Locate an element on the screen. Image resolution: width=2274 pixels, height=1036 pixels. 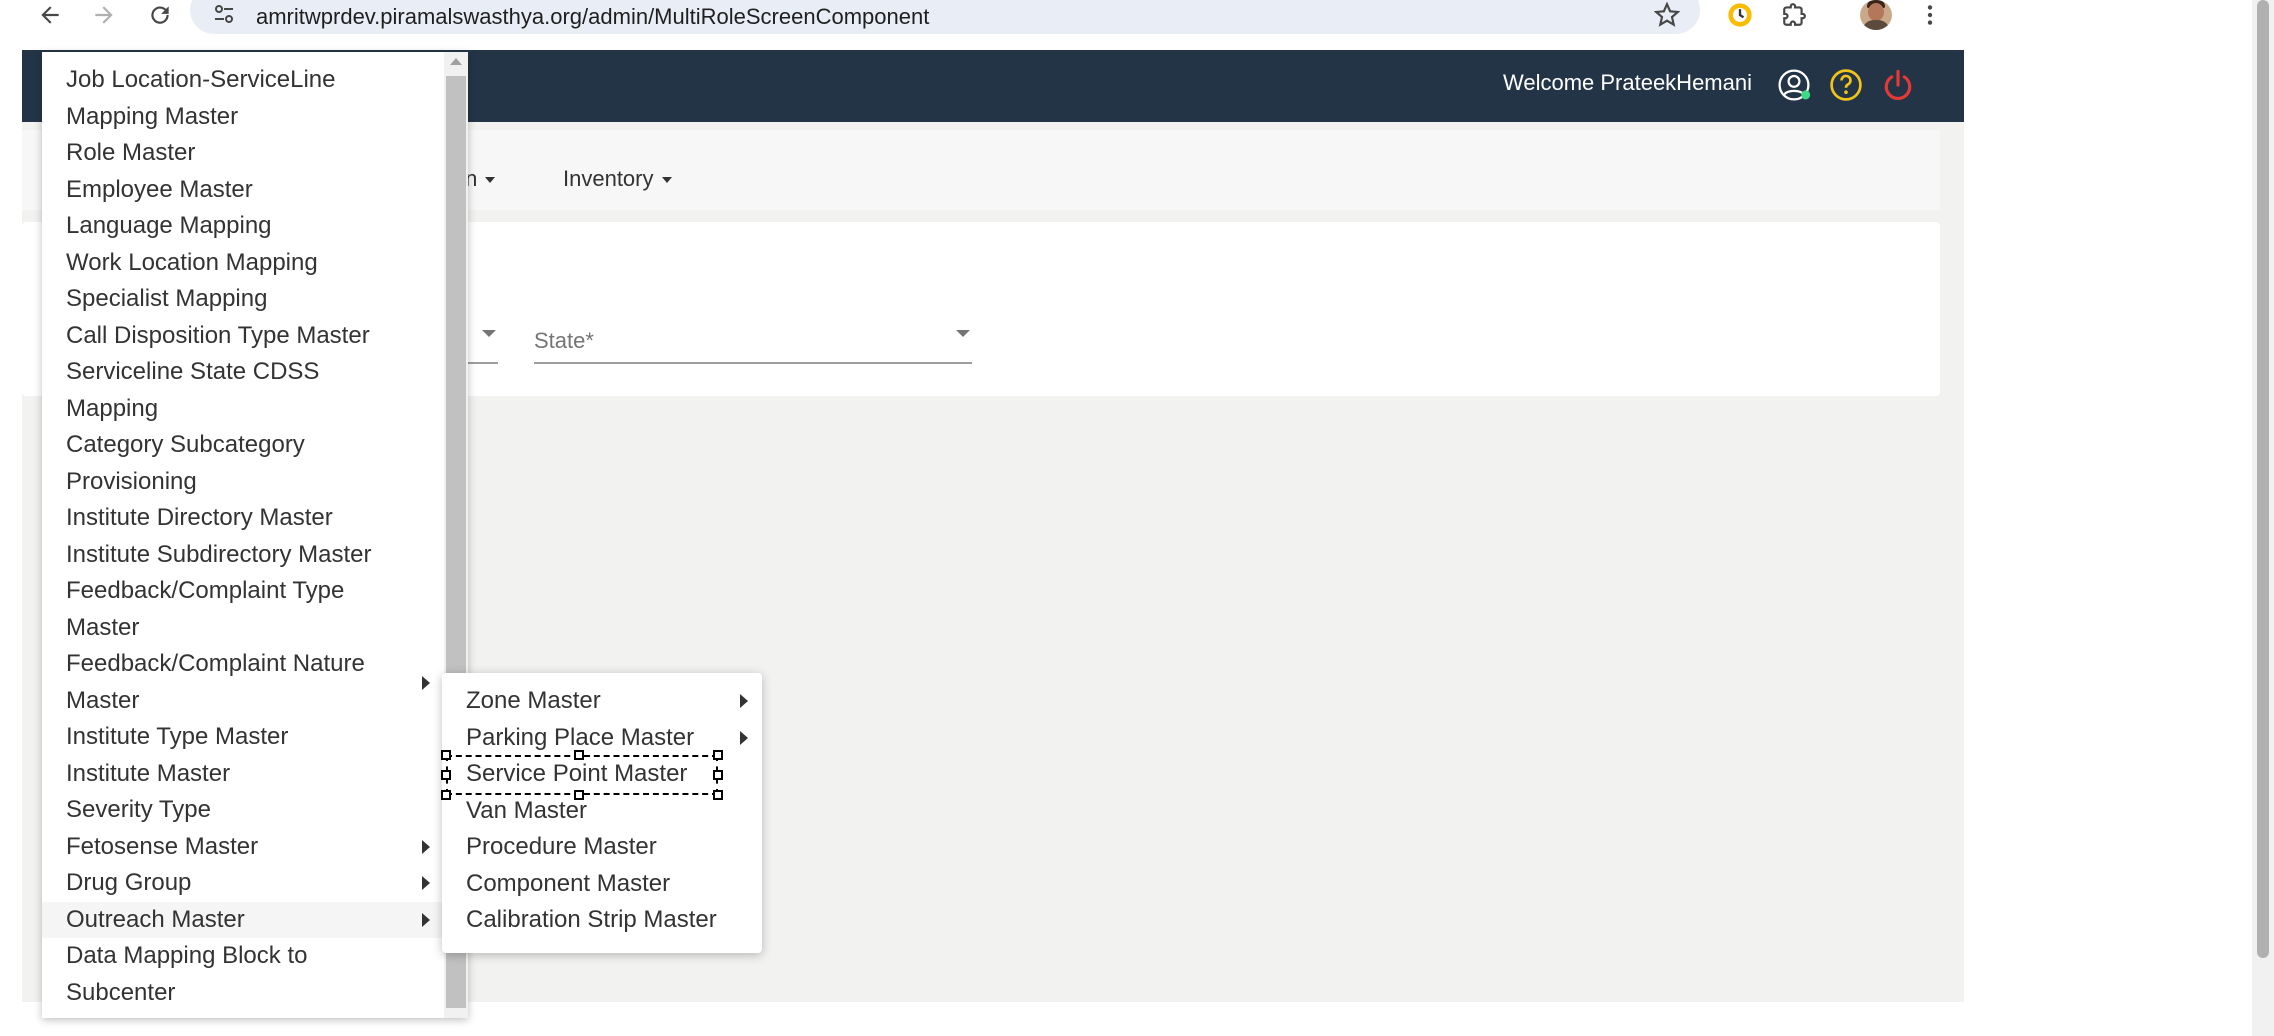
menu-item-language-mapping: Language Mapping is located at coordinates (243, 226).